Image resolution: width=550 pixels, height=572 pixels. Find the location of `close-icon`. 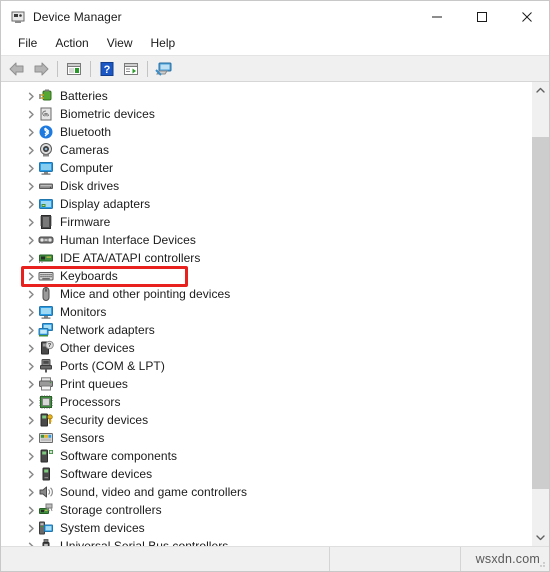

close-icon is located at coordinates (526, 16).